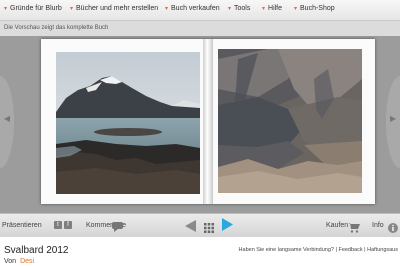 This screenshot has width=400, height=267. I want to click on terms-link: Haftungsaus, so click(382, 250).